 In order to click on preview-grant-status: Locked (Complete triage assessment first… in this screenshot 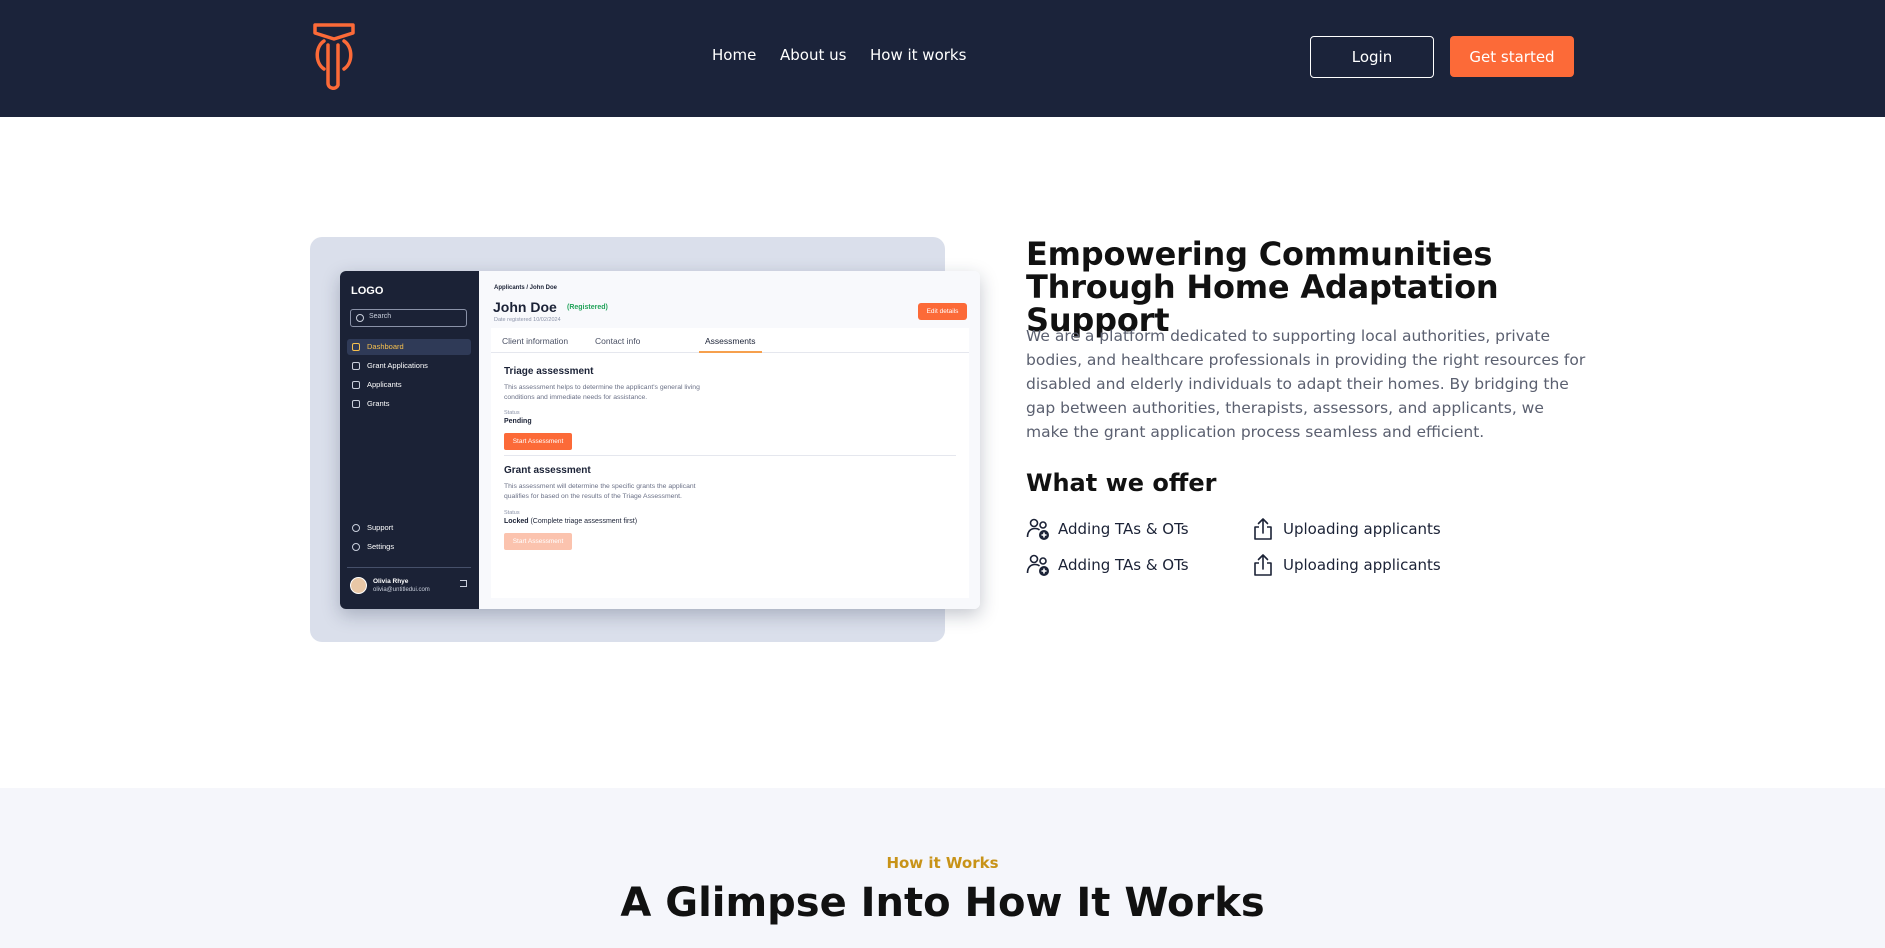, I will do `click(570, 521)`.